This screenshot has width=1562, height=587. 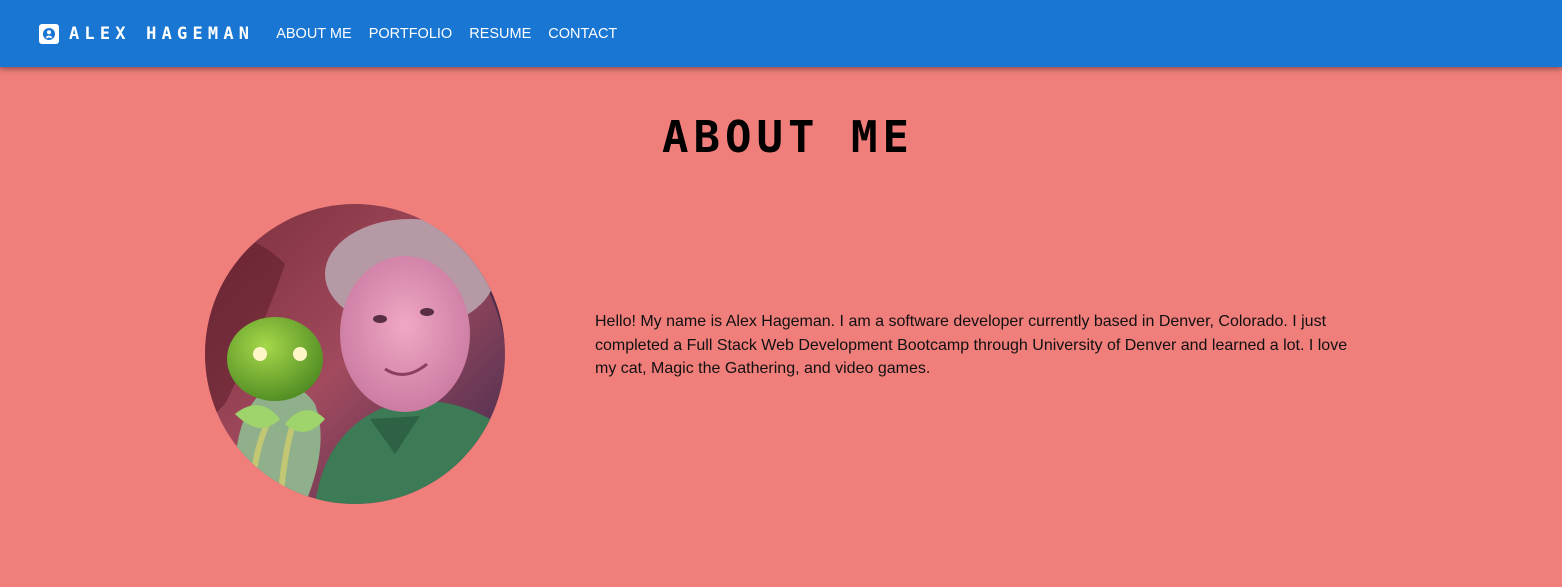 I want to click on nav-link-resume: RESUME, so click(x=500, y=34).